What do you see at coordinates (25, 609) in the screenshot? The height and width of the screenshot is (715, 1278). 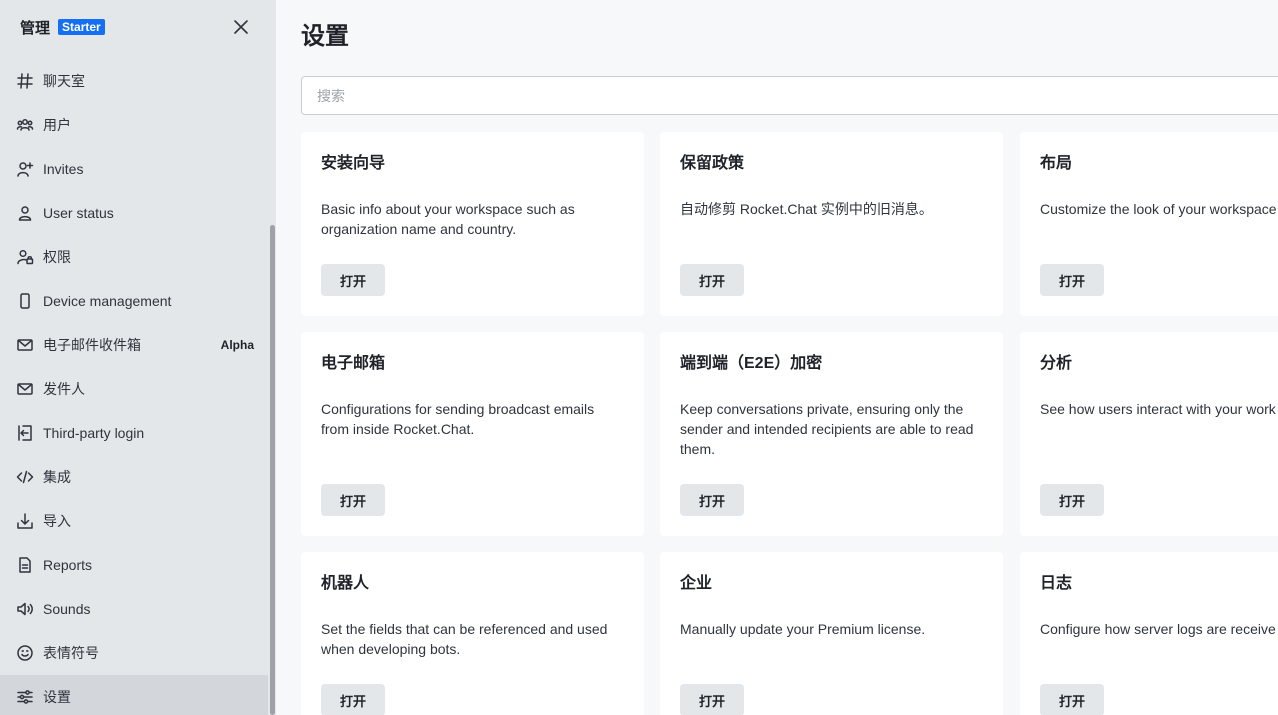 I see `sound-icon` at bounding box center [25, 609].